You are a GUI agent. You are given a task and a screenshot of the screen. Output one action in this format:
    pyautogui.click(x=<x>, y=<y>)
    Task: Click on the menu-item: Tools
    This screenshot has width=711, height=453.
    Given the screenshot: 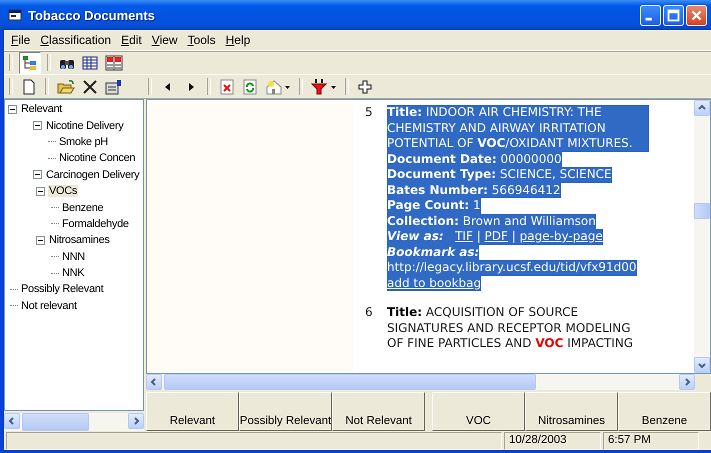 What is the action you would take?
    pyautogui.click(x=201, y=40)
    